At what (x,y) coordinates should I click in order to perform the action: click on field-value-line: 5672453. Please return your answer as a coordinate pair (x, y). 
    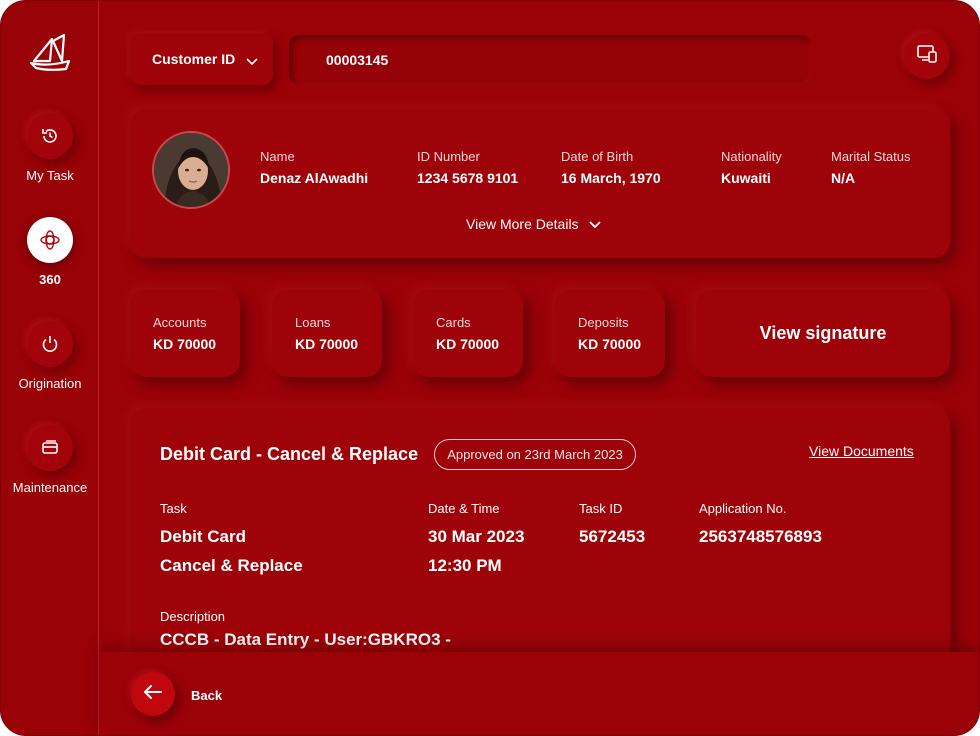
    Looking at the image, I should click on (612, 536).